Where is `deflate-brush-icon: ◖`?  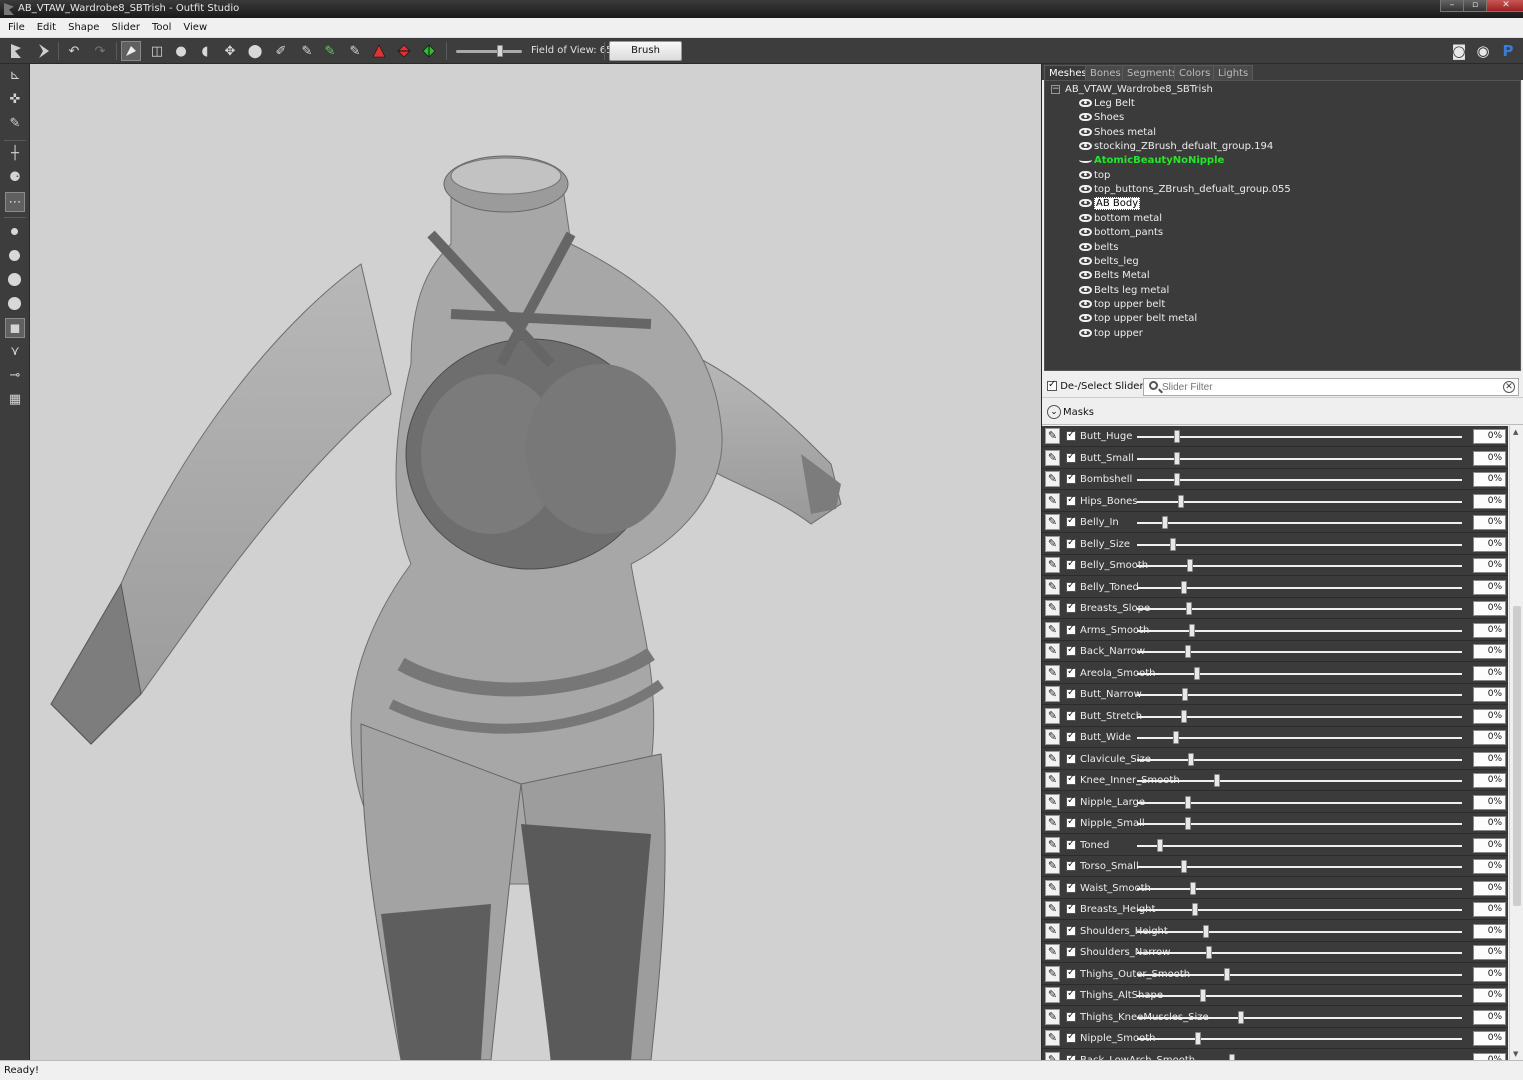 deflate-brush-icon: ◖ is located at coordinates (205, 51).